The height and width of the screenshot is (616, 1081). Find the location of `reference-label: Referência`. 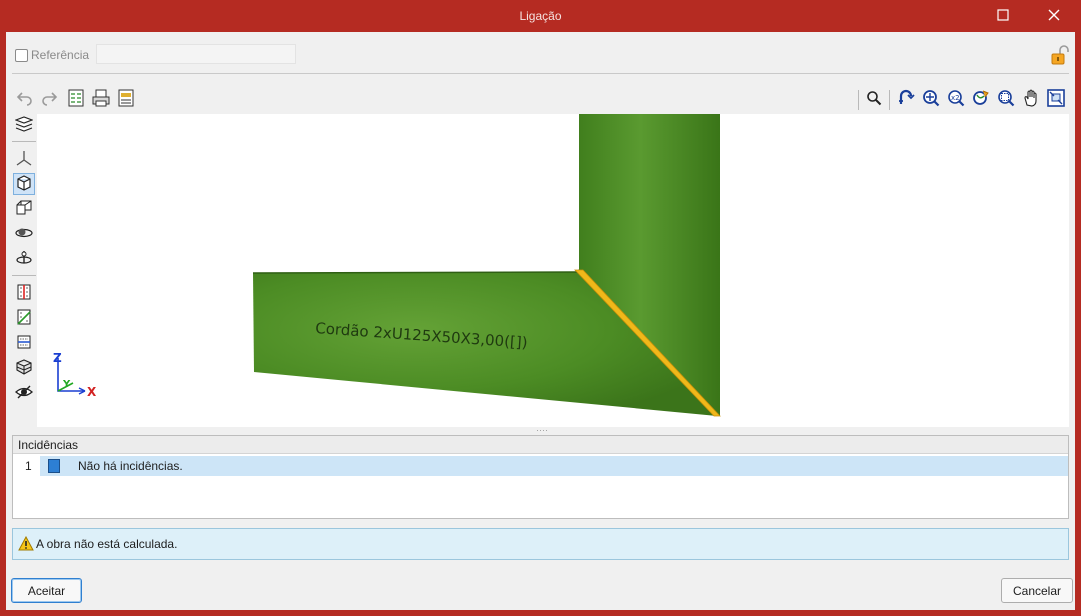

reference-label: Referência is located at coordinates (60, 55).